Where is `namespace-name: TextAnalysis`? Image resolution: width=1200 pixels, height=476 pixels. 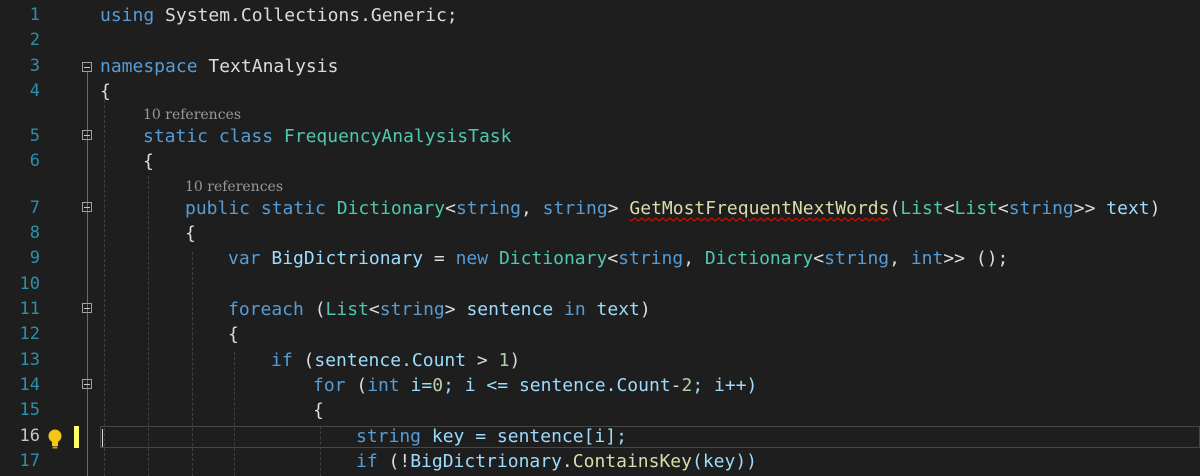 namespace-name: TextAnalysis is located at coordinates (268, 66).